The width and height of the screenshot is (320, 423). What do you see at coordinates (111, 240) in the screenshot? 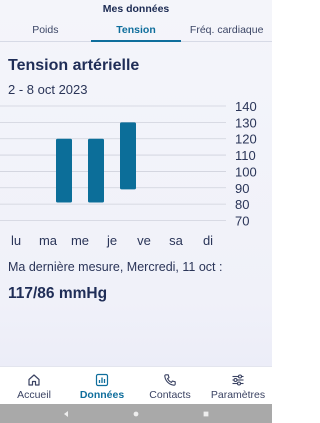
I see `x-tick-label: je` at bounding box center [111, 240].